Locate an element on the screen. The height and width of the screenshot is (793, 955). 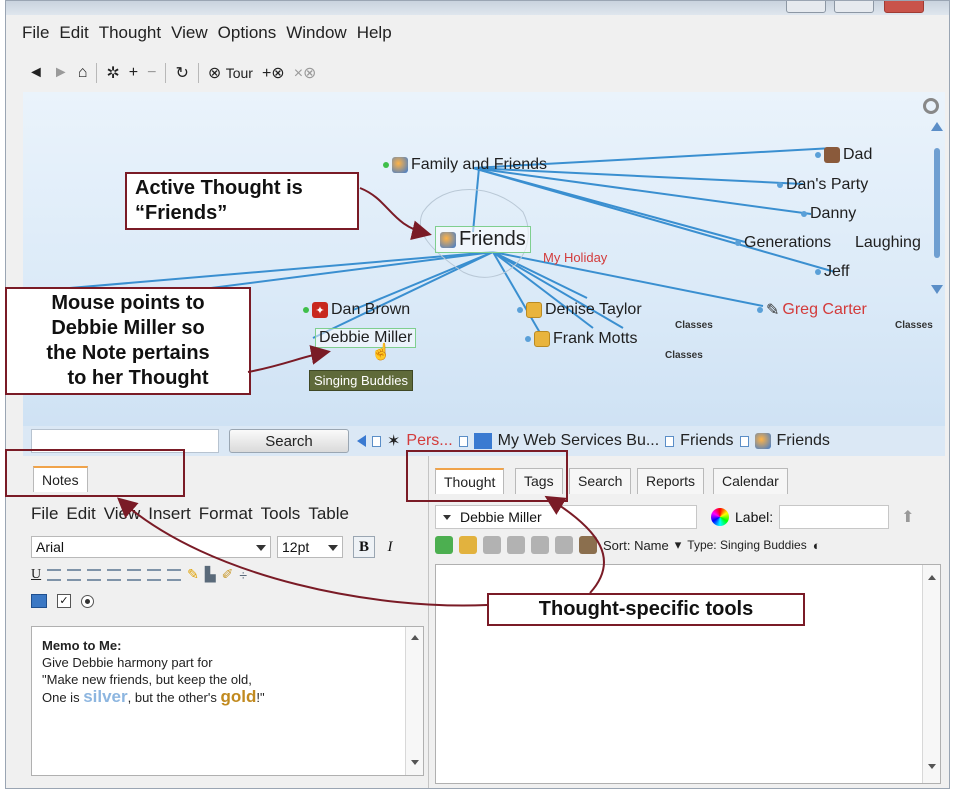
my-holiday-label: My Holiday is located at coordinates (575, 257).